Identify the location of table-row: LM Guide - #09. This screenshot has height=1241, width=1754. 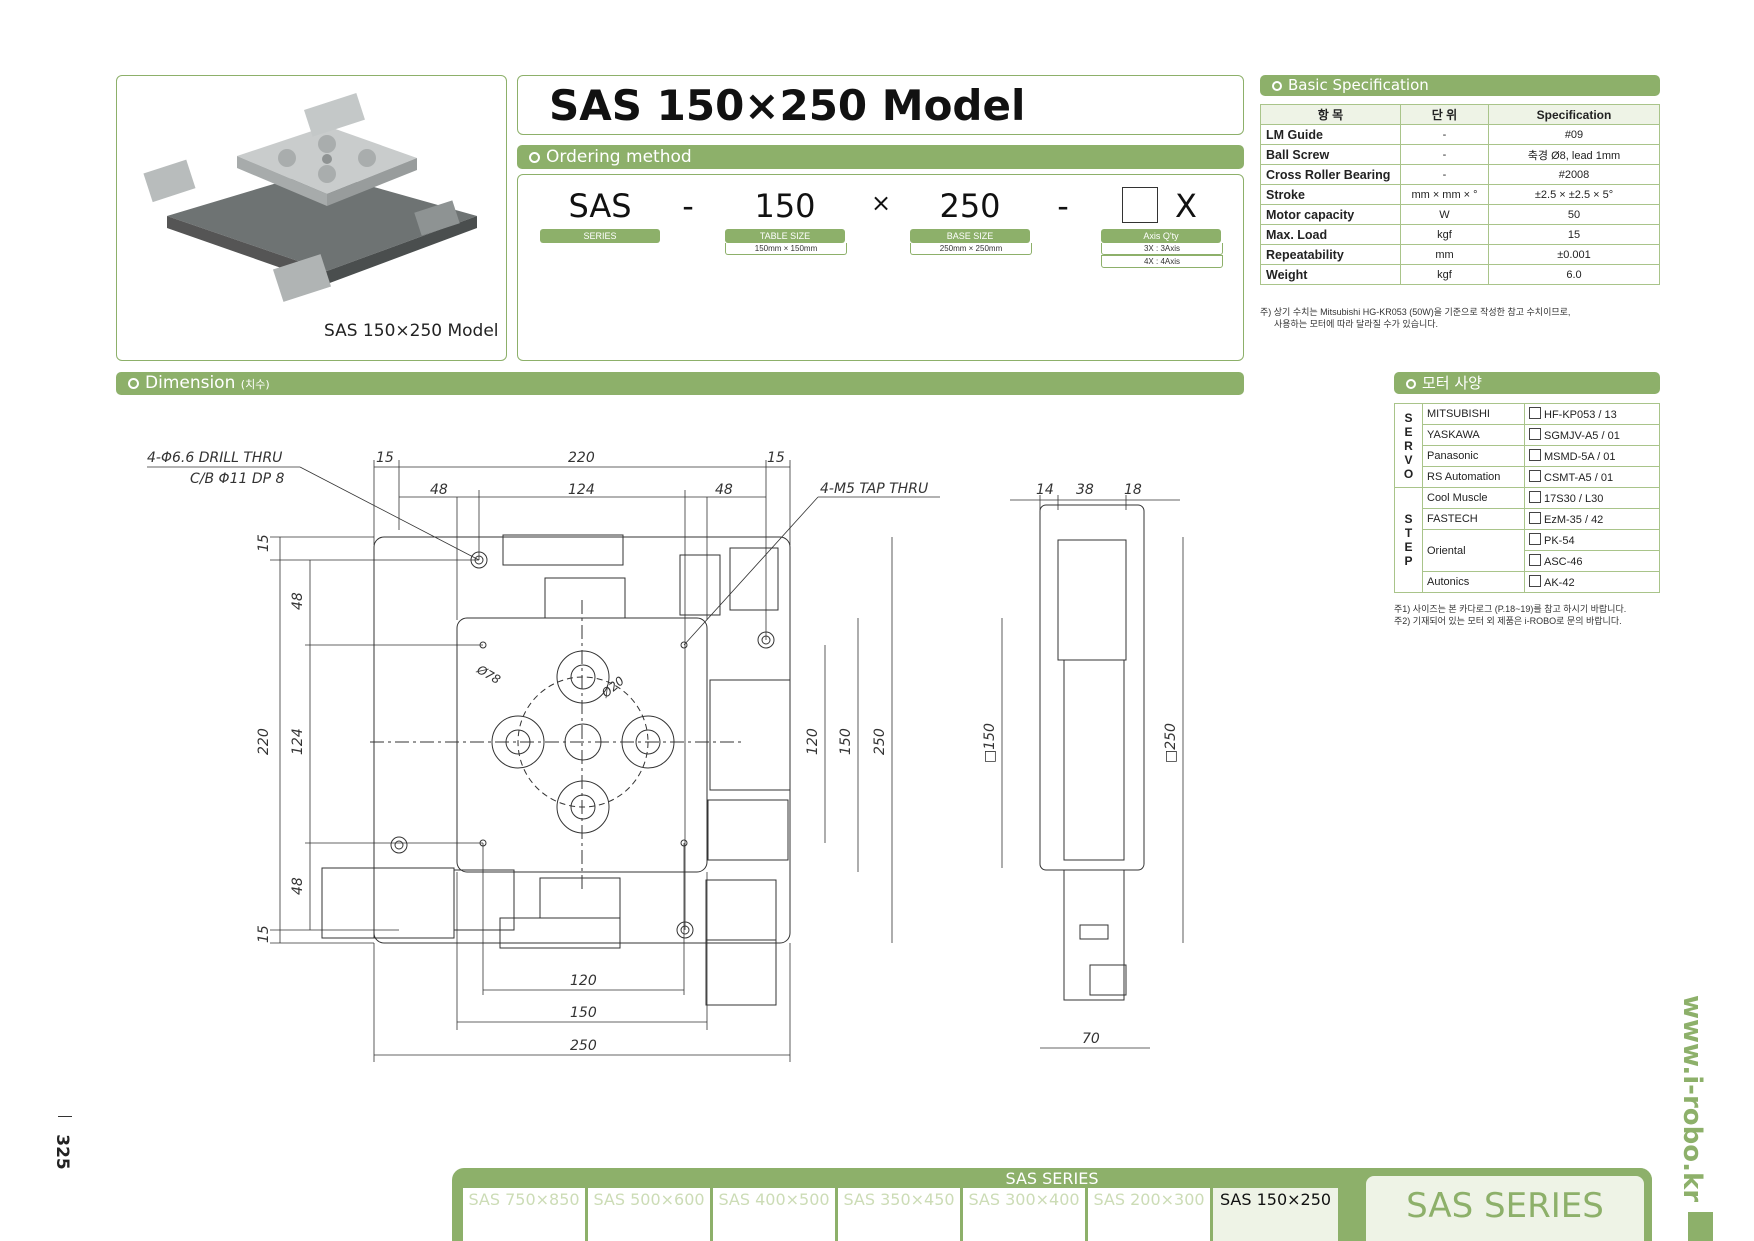
(1460, 134).